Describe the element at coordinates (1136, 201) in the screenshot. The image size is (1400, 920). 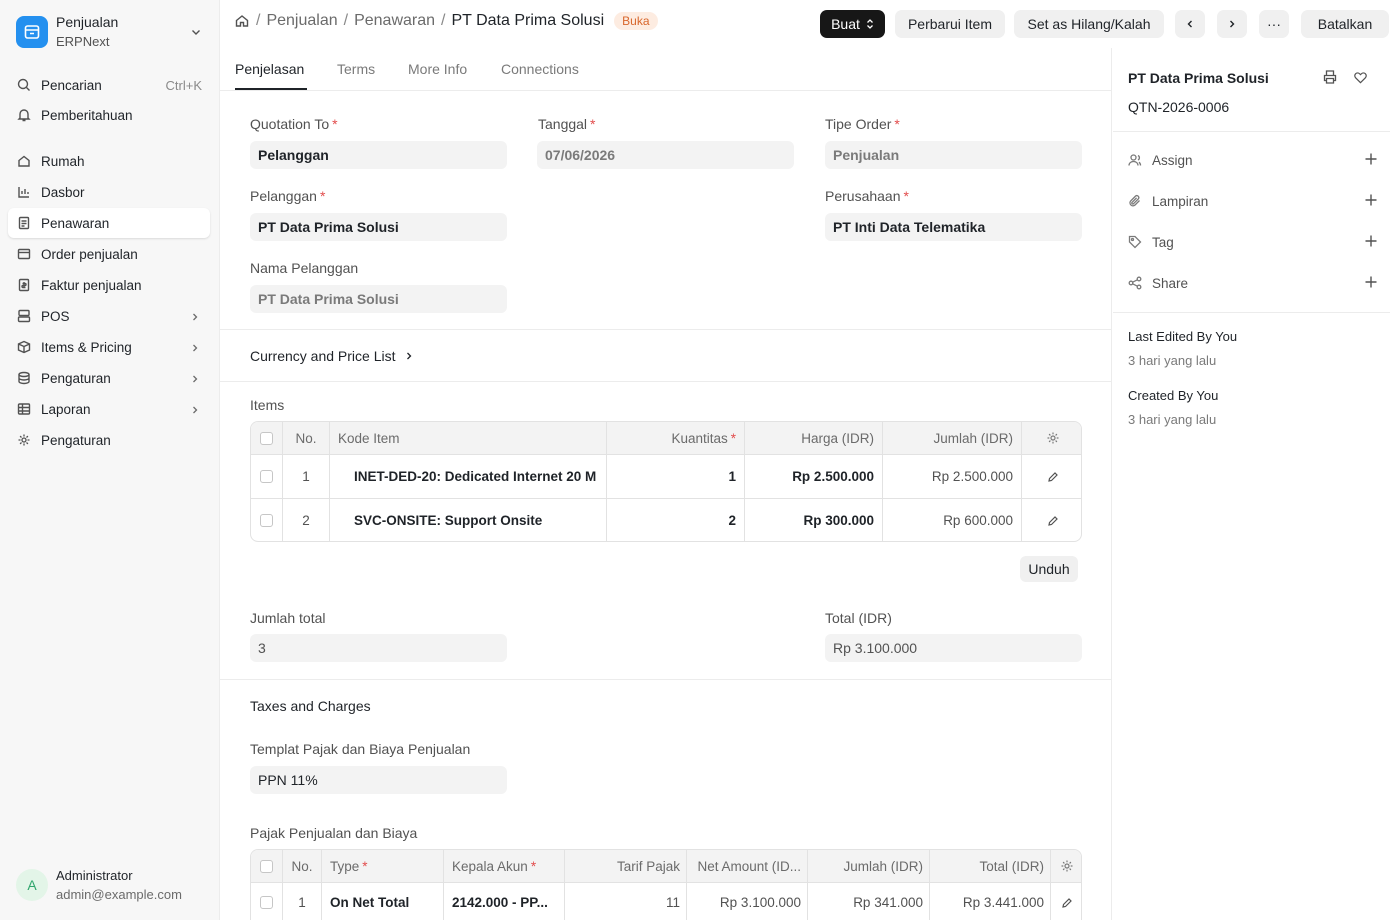
I see `paperclip-icon` at that location.